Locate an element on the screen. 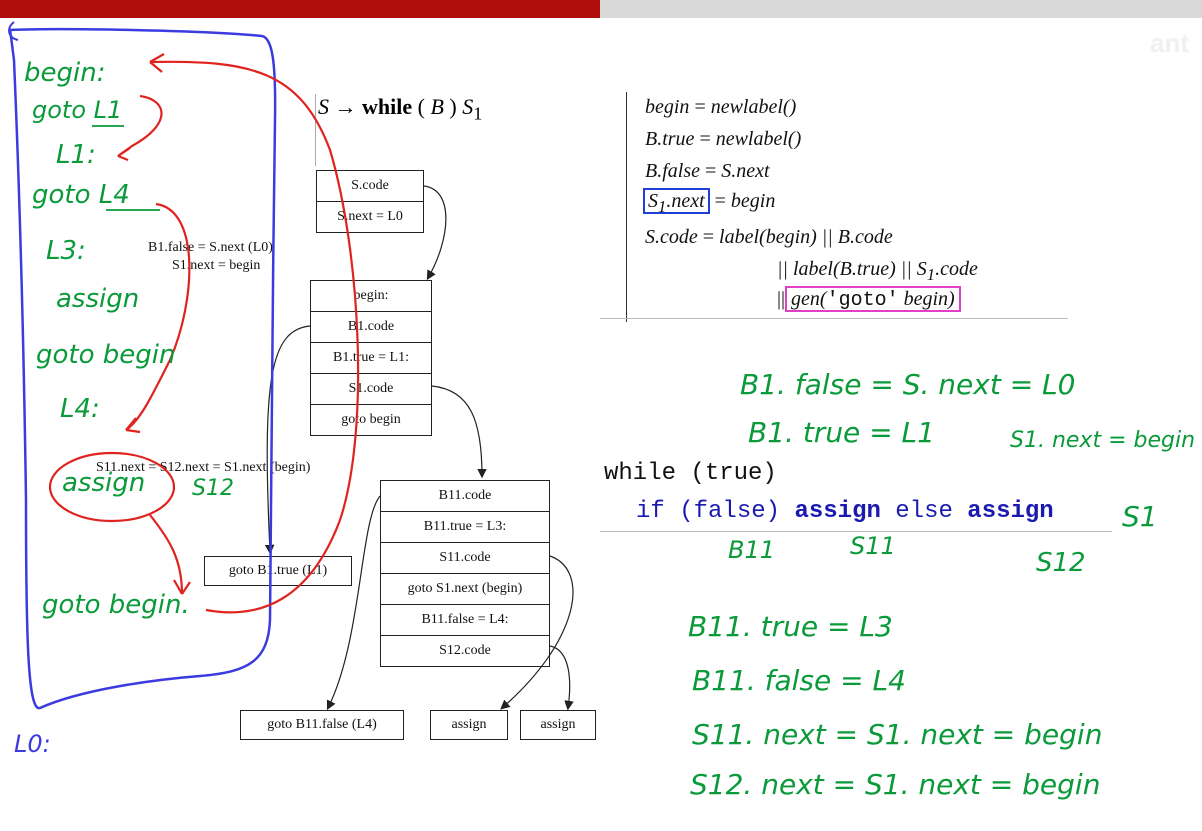 The image size is (1202, 831). handwriting-left: S12 is located at coordinates (213, 488).